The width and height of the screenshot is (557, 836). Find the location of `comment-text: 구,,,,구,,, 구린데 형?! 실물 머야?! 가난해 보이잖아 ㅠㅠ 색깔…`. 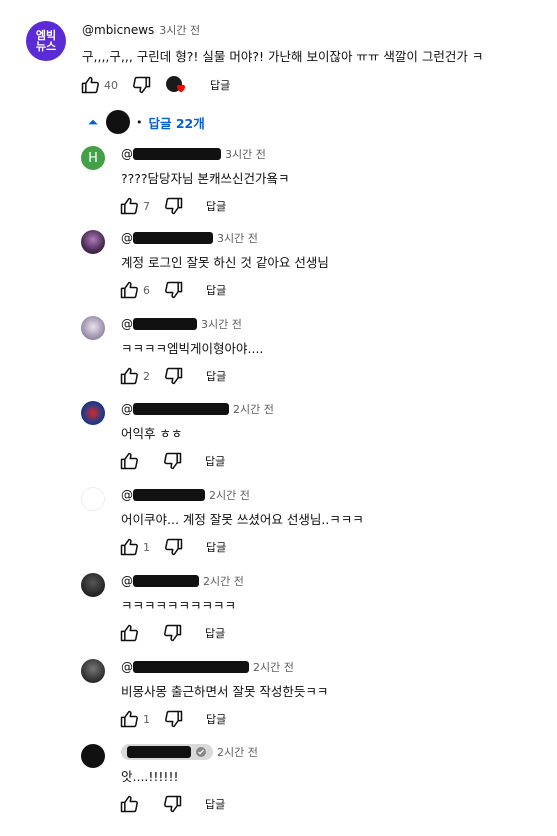

comment-text: 구,,,,구,,, 구린데 형?! 실물 머야?! 가난해 보이잖아 ㅠㅠ 색깔… is located at coordinates (283, 56).